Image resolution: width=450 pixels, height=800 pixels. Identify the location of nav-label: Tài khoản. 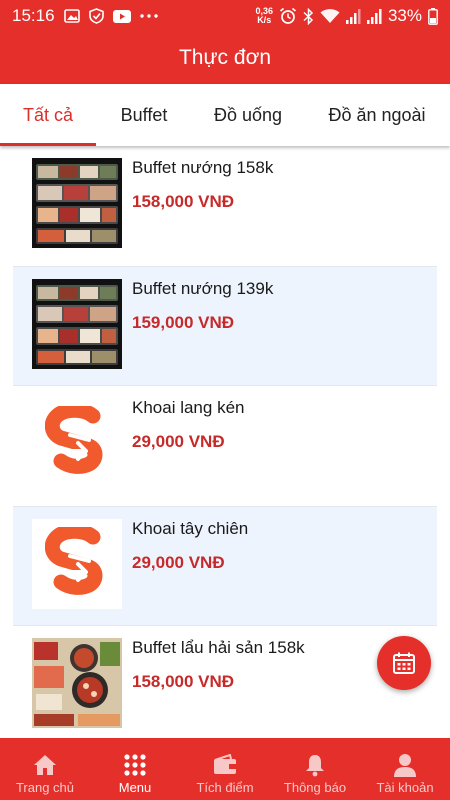
(405, 787).